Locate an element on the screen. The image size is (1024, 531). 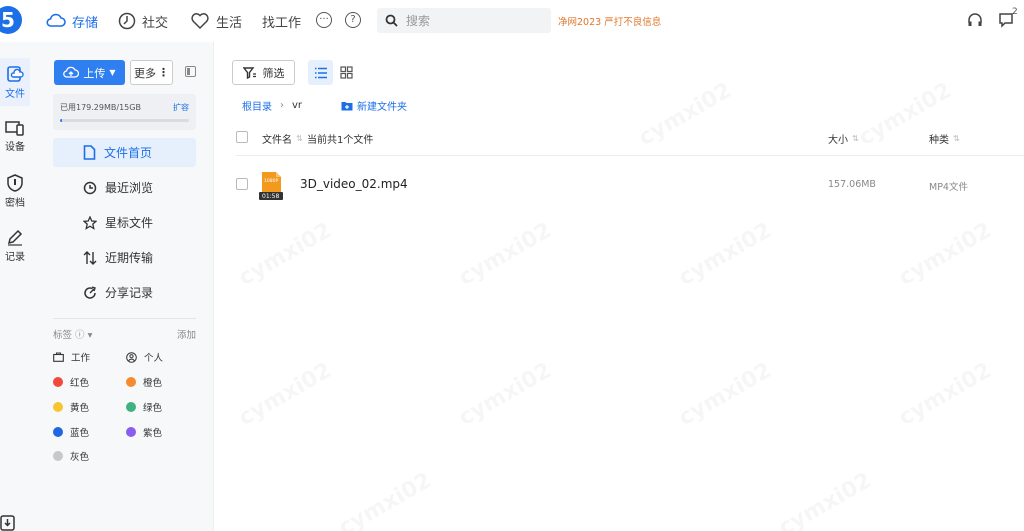
menu-transfers: 近期传输 is located at coordinates (124, 257).